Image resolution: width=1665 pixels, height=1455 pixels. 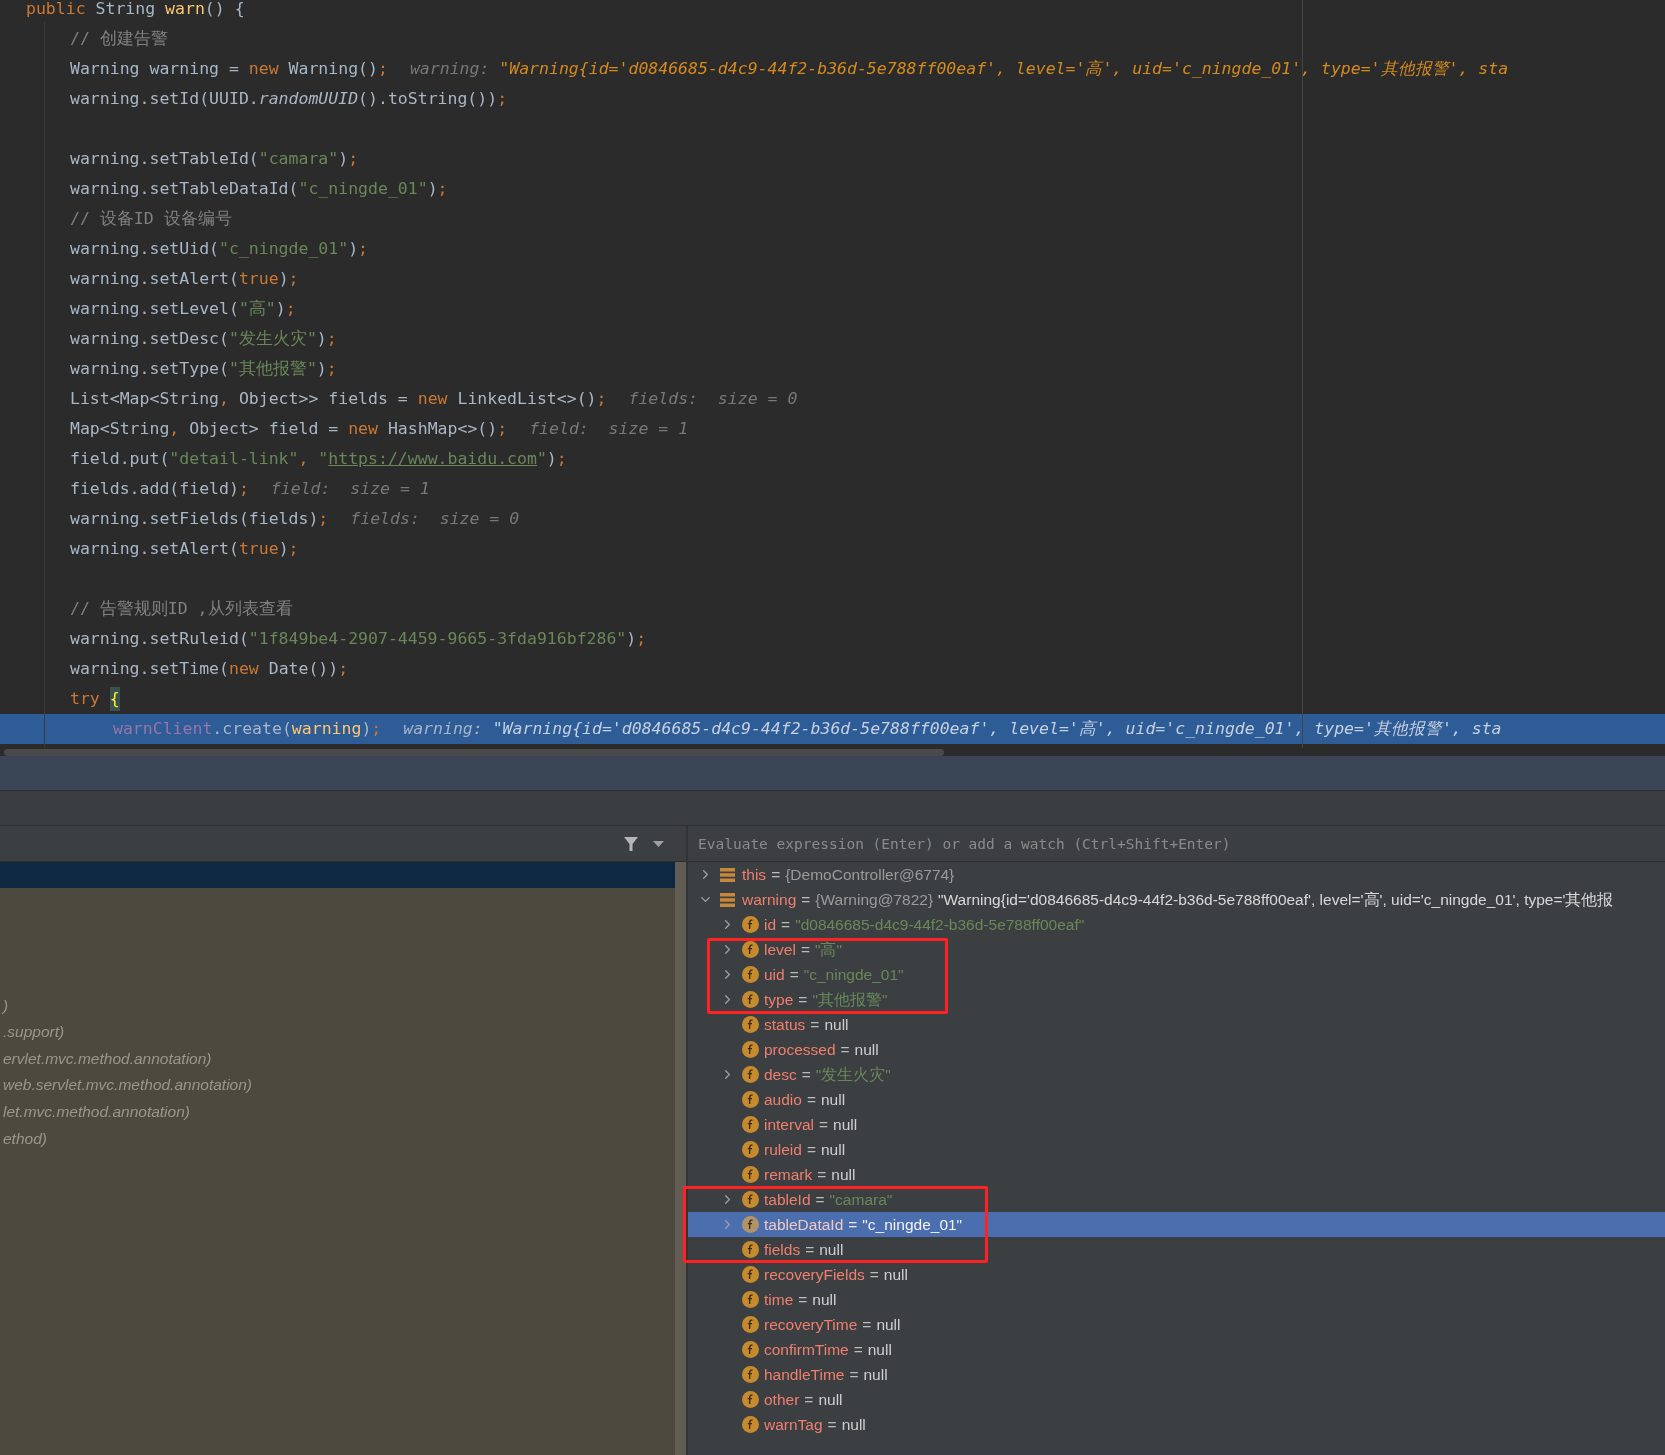 What do you see at coordinates (1176, 999) in the screenshot?
I see `variable-row: type = "其他报警"` at bounding box center [1176, 999].